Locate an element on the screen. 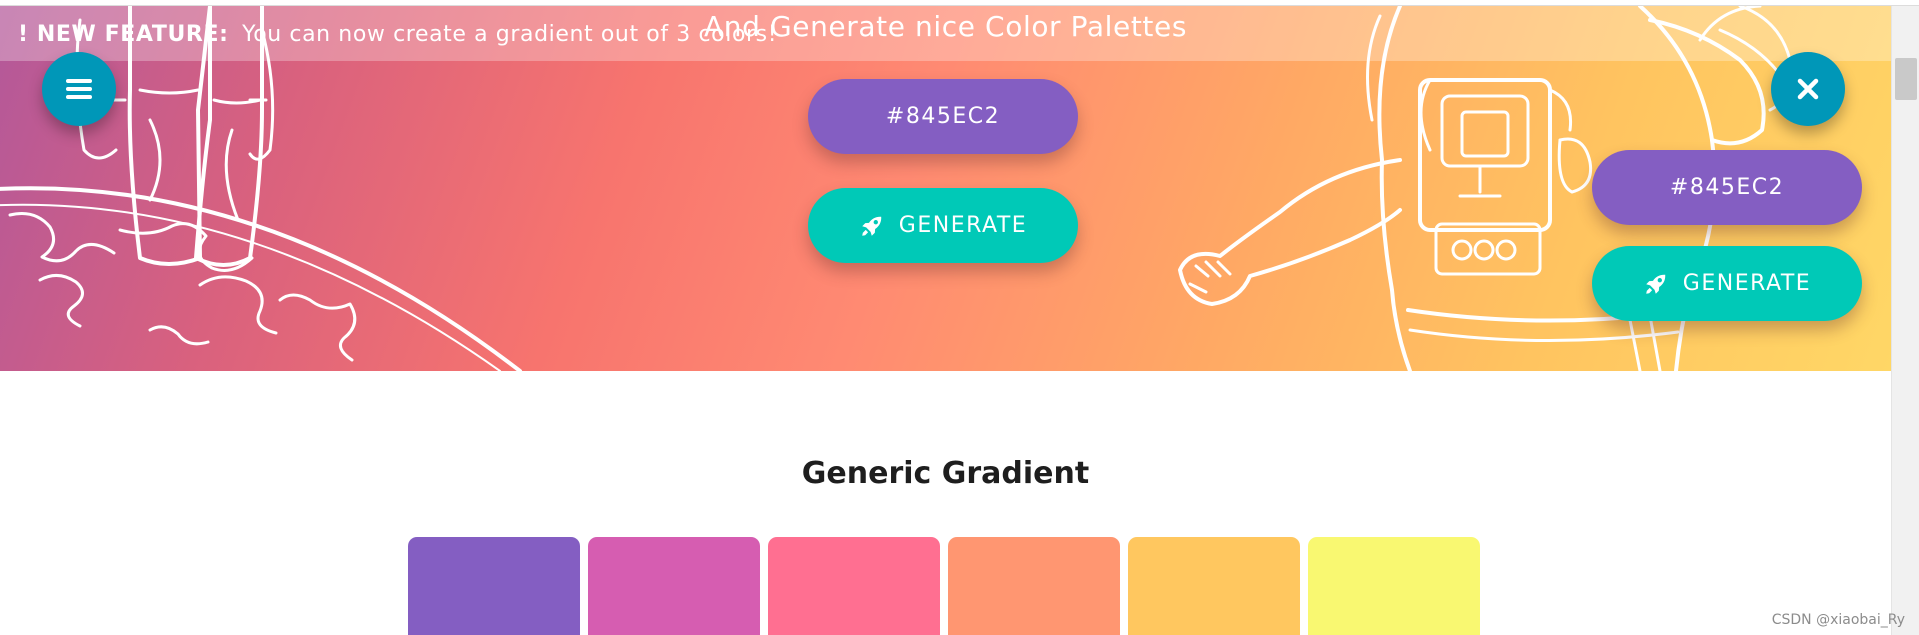  generate-button-secondary: GENERATE is located at coordinates (1727, 283).